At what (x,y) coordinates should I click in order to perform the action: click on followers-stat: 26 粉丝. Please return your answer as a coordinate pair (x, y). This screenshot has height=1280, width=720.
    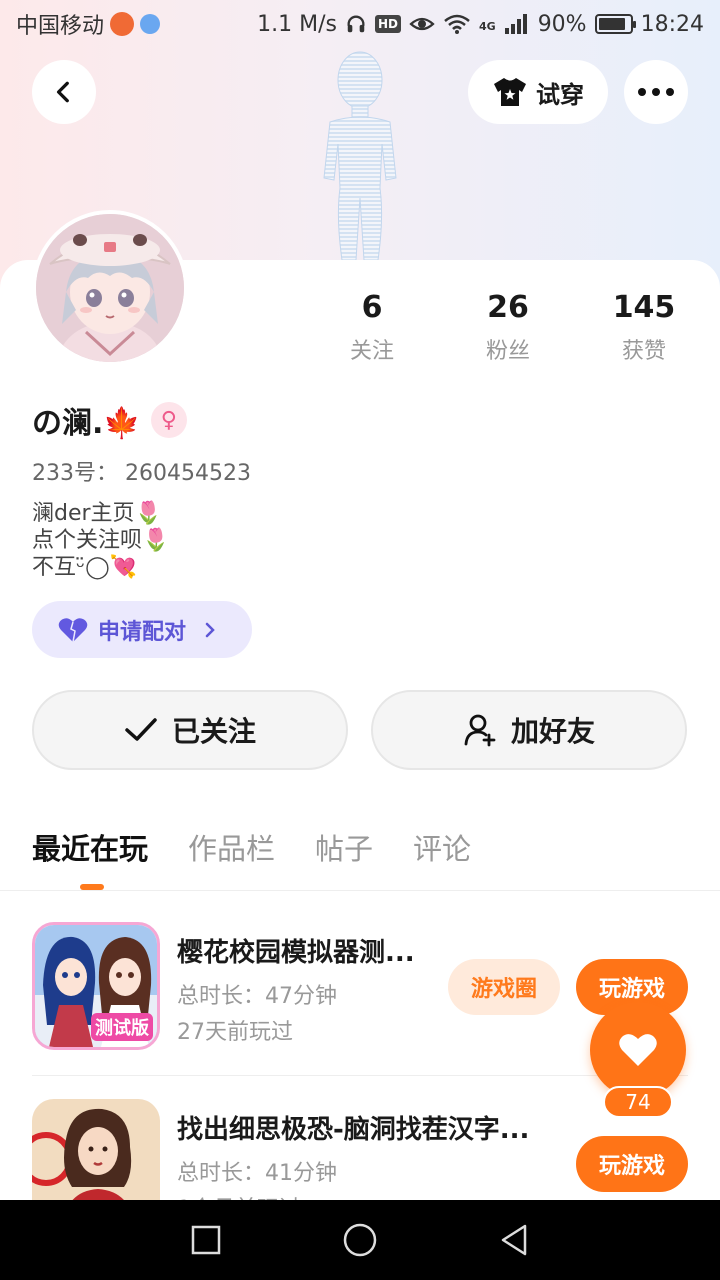
    Looking at the image, I should click on (508, 327).